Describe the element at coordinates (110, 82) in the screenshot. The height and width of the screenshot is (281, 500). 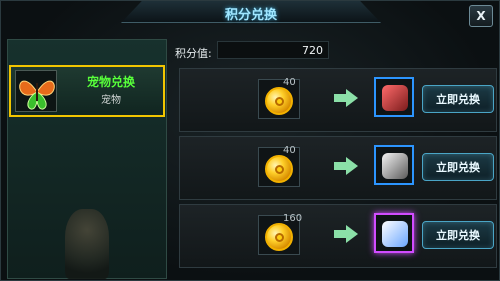
I see `tab-title: 宠物兑换` at that location.